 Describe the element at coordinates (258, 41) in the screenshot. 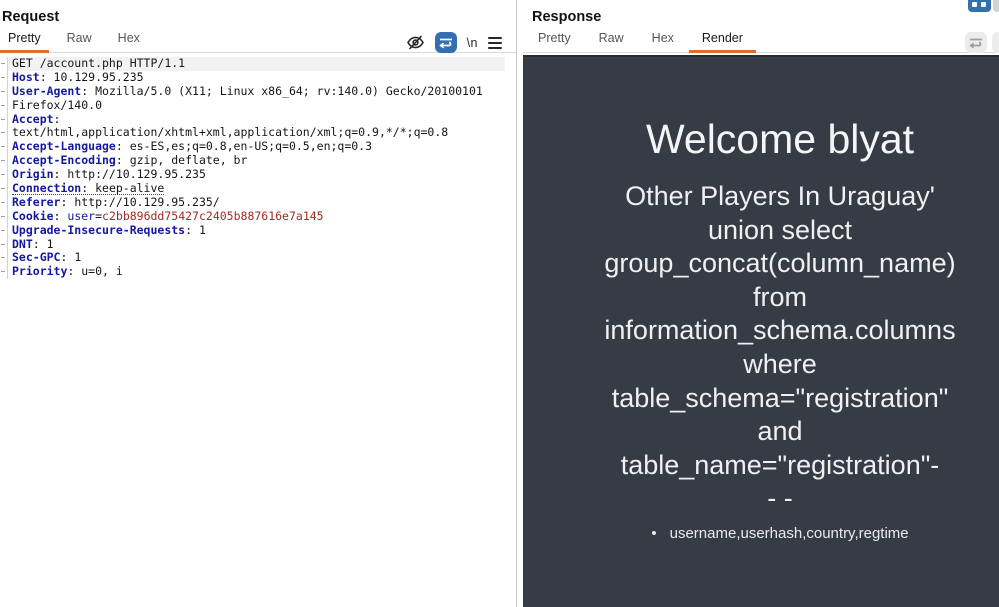

I see `request-tabbar: Pretty Raw Hex \n` at that location.